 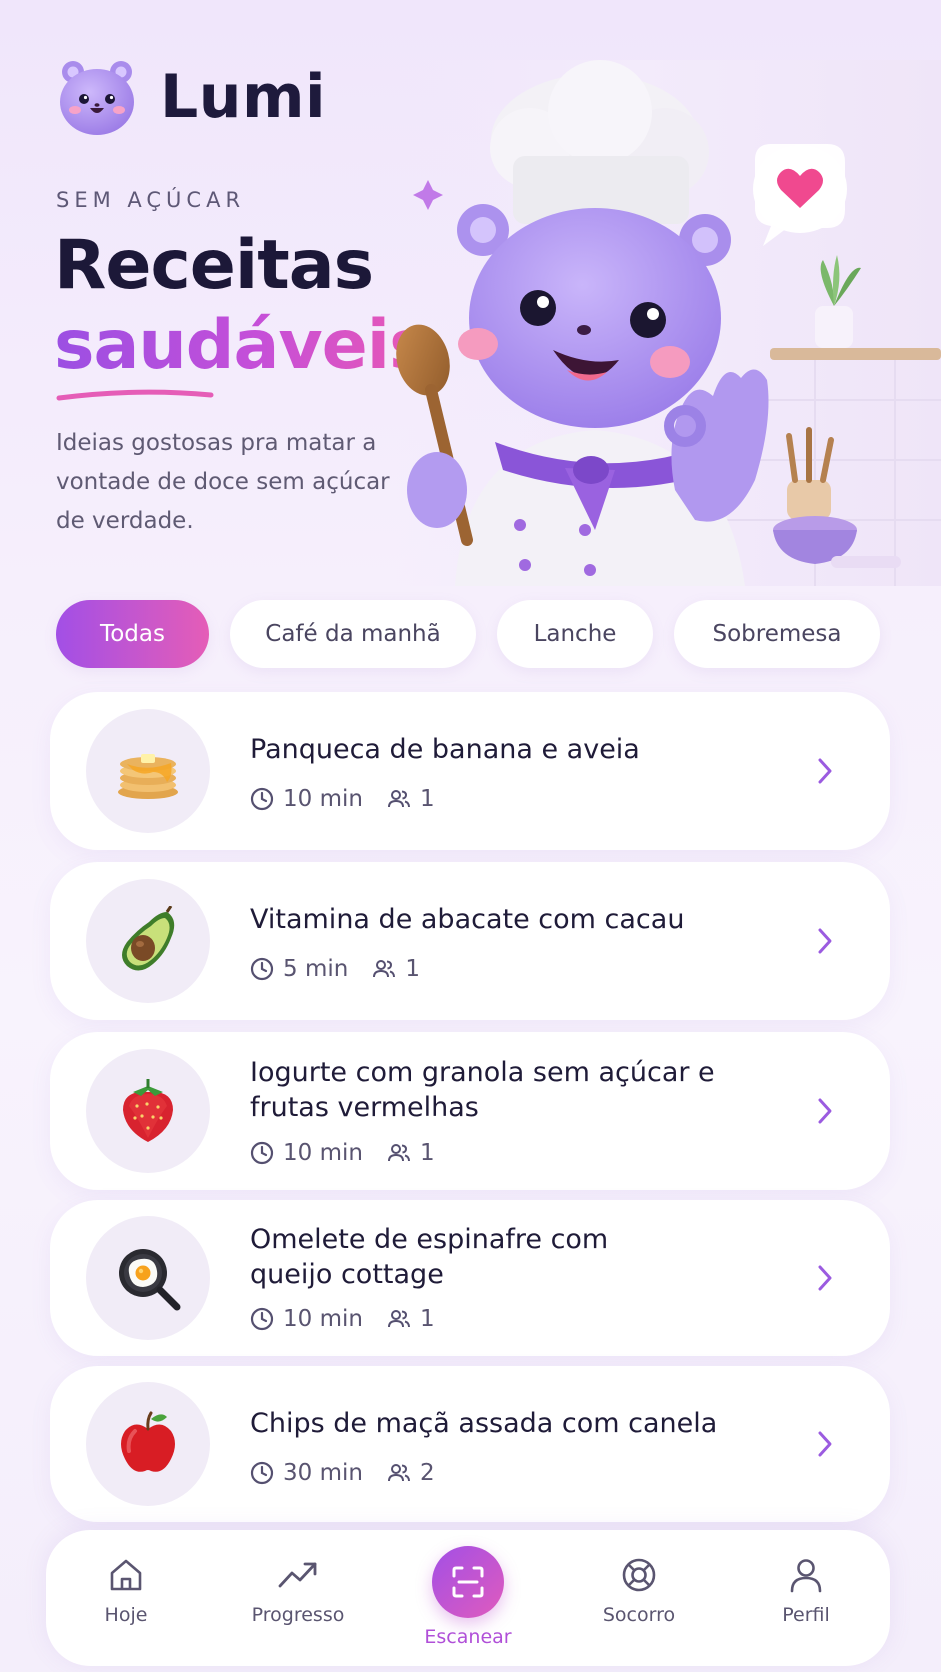 I want to click on nav-item-progresso: Progresso, so click(x=298, y=1598).